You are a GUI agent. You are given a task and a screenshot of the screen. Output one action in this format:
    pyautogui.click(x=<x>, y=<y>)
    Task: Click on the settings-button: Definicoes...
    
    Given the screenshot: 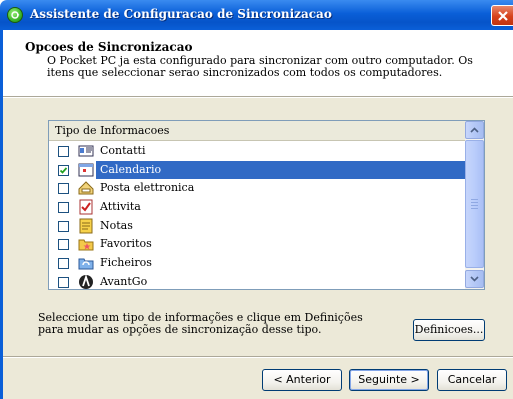 What is the action you would take?
    pyautogui.click(x=449, y=330)
    